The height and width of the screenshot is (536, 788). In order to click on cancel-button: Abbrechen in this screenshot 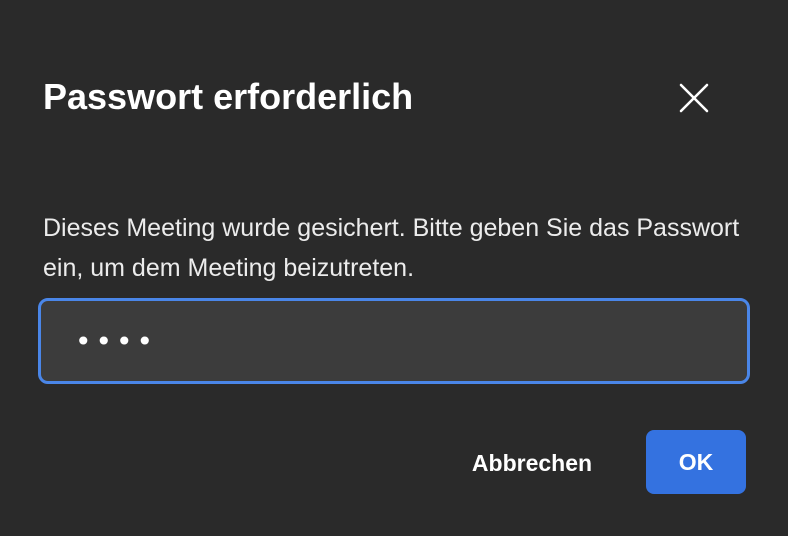, I will do `click(532, 463)`.